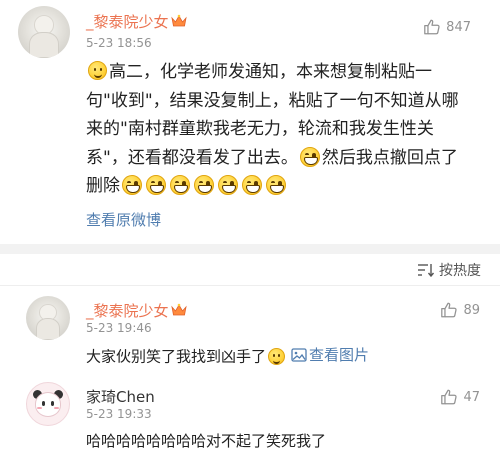 This screenshot has height=459, width=500. What do you see at coordinates (471, 397) in the screenshot?
I see `like-count: 47` at bounding box center [471, 397].